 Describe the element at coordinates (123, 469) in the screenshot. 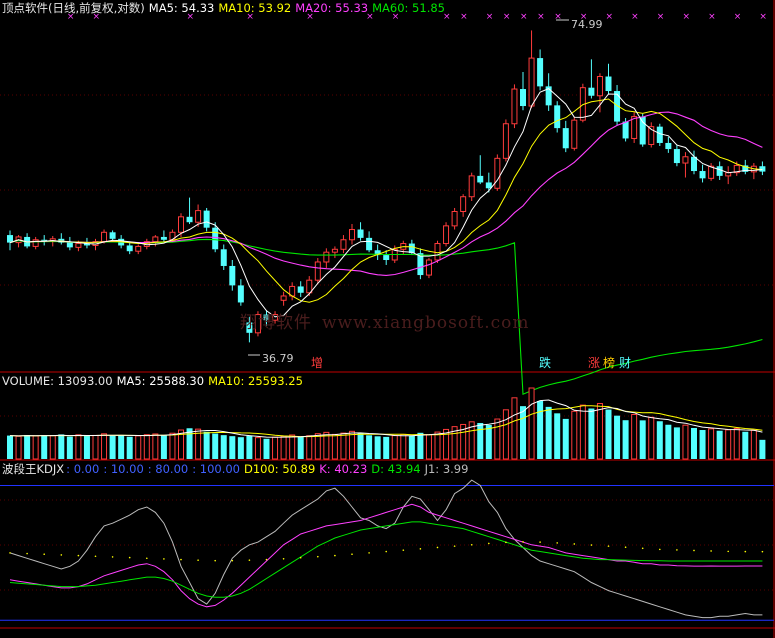

I see `level-10-legend: : 10.00` at that location.